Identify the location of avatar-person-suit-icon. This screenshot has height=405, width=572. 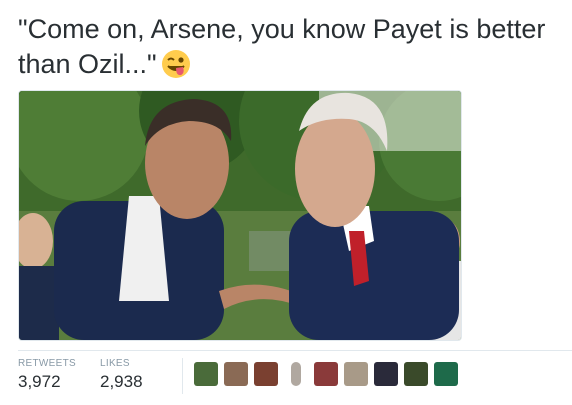
(386, 374).